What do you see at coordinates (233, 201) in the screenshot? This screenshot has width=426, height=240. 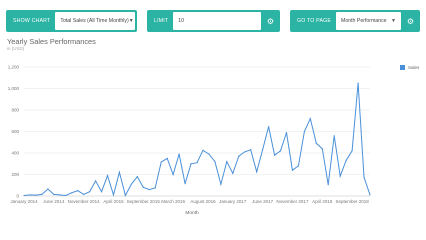 I see `x-tick-label: January 2017` at bounding box center [233, 201].